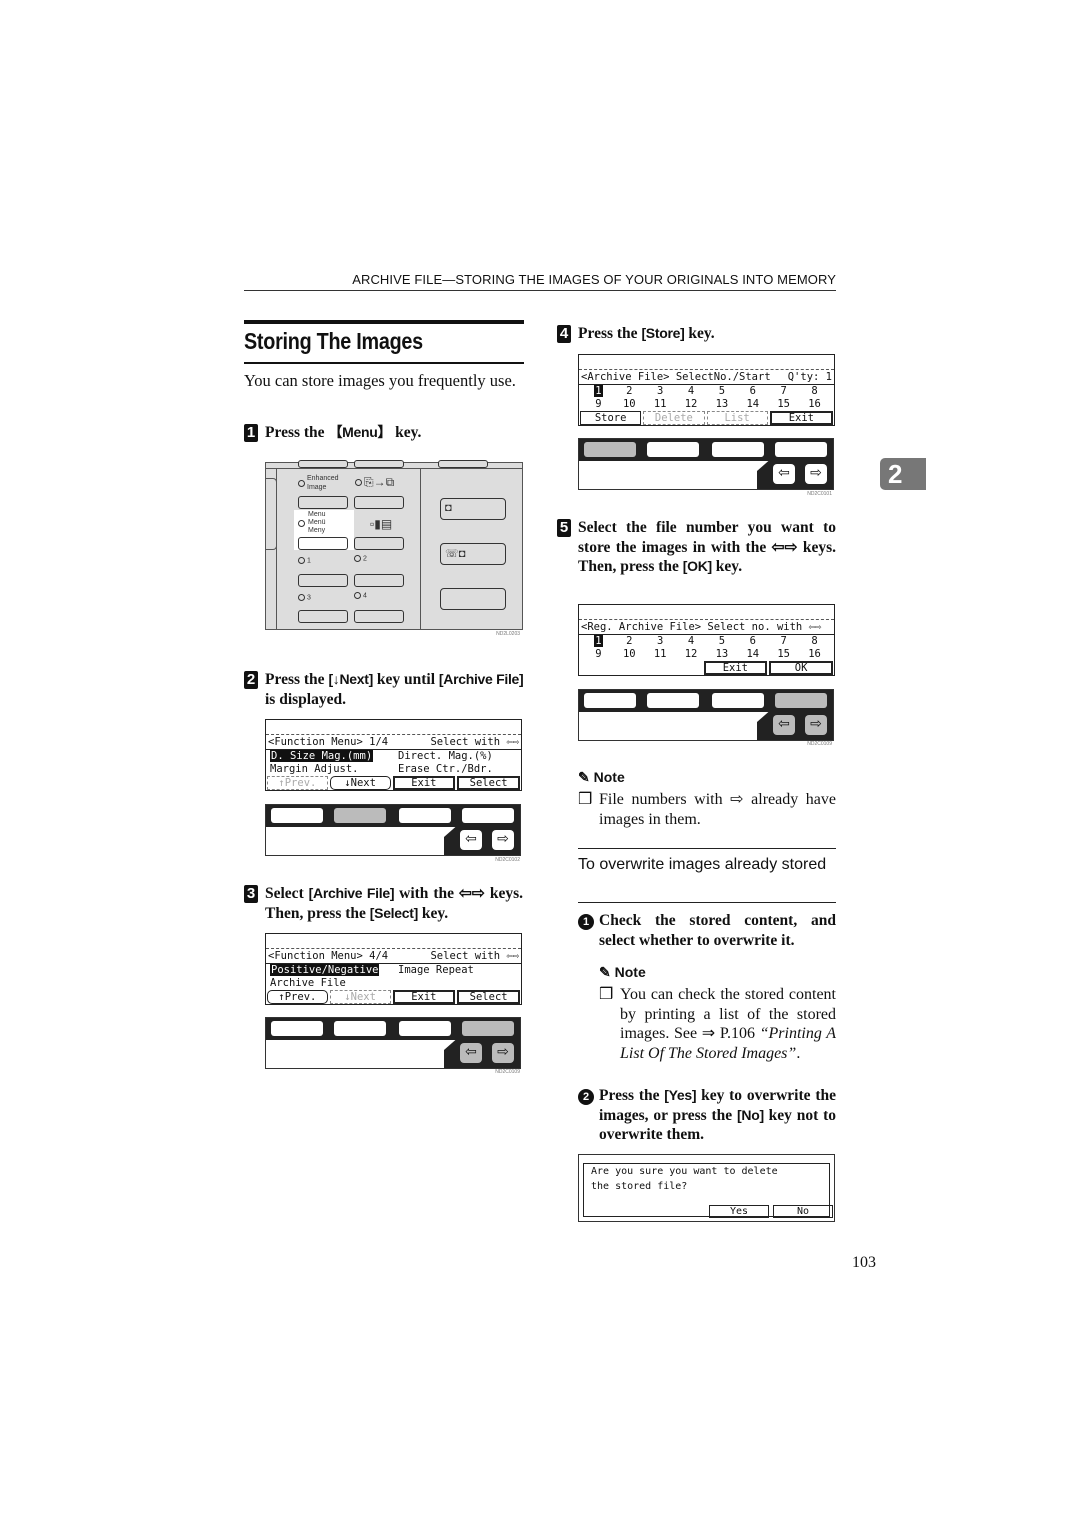 This screenshot has height=1528, width=1080. Describe the element at coordinates (701, 627) in the screenshot. I see `lcd-title: <Reg. Archive File> Select no. with ⇦⇨` at that location.